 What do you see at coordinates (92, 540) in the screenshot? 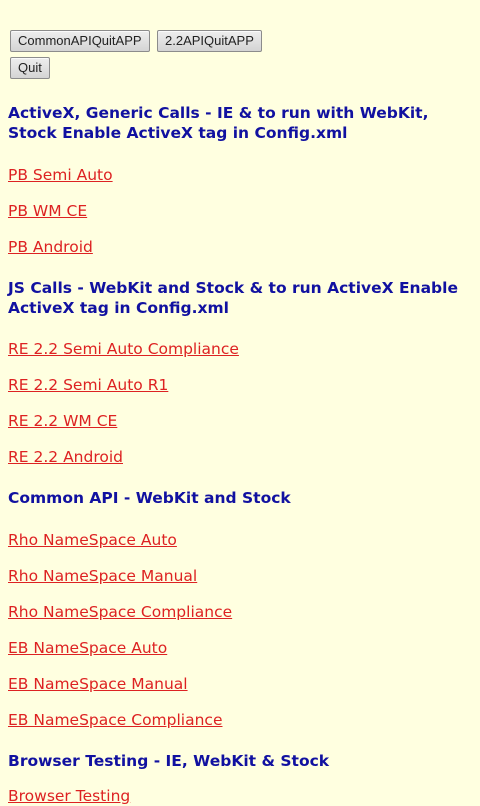
I see `link-rho-namespace-auto: Rho NameSpace Auto` at bounding box center [92, 540].